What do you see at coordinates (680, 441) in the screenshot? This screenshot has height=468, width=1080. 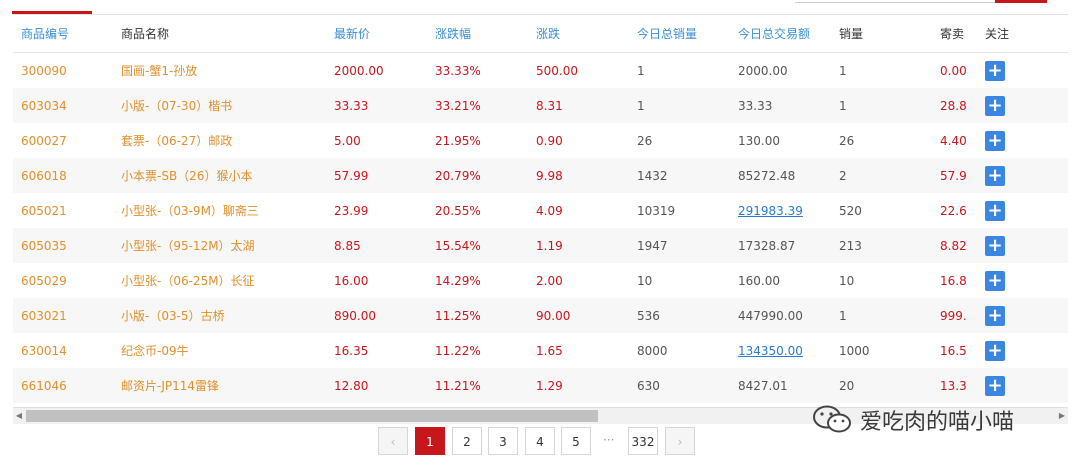 I see `next-page-button: ›` at bounding box center [680, 441].